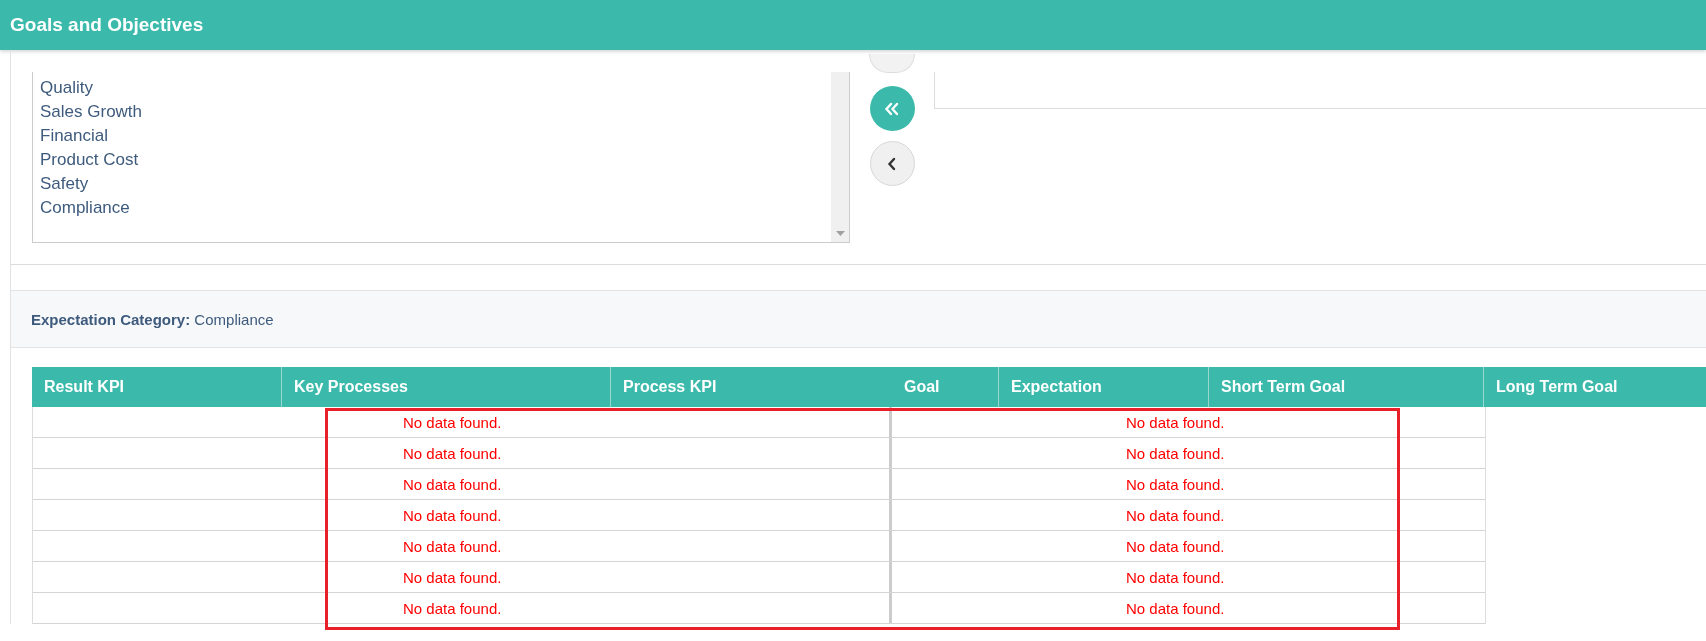  I want to click on scrollbar, so click(840, 157).